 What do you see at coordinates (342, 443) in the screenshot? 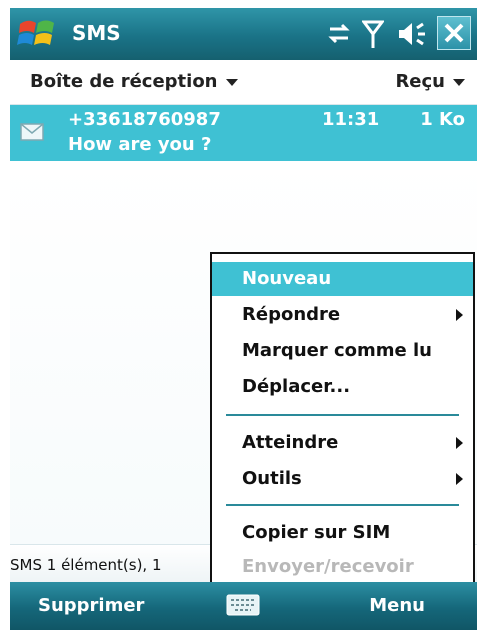
I see `menu-item-atteindre: Atteindre` at bounding box center [342, 443].